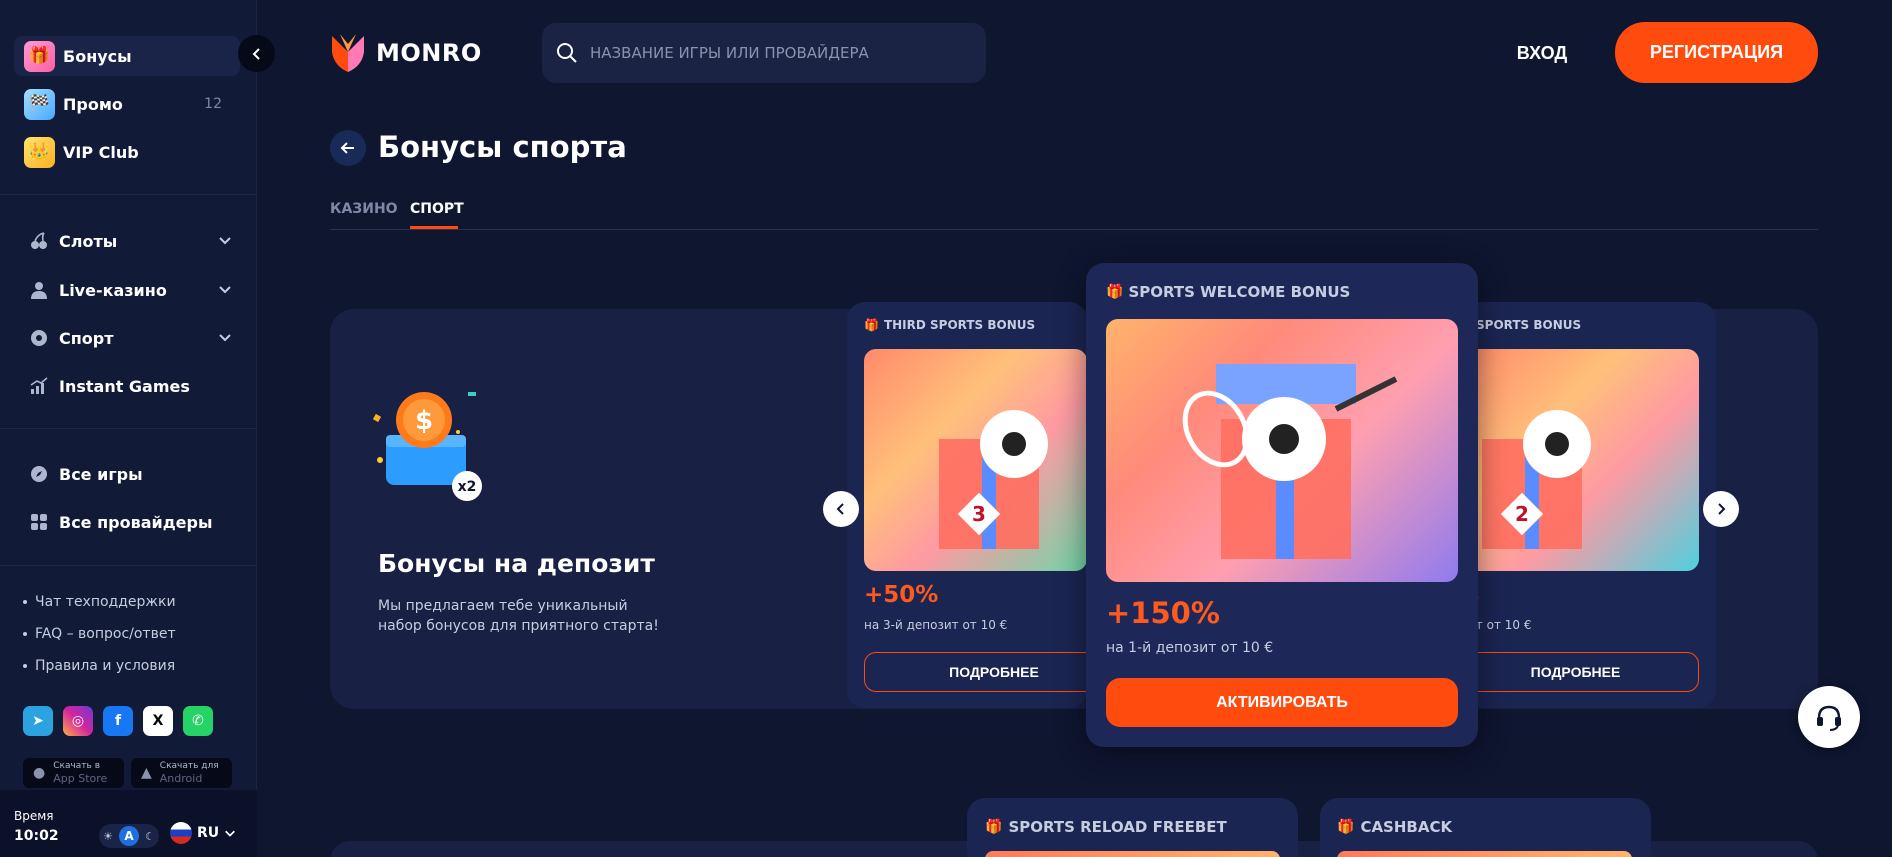 The width and height of the screenshot is (1892, 857). What do you see at coordinates (979, 514) in the screenshot?
I see `svg-text: 3` at bounding box center [979, 514].